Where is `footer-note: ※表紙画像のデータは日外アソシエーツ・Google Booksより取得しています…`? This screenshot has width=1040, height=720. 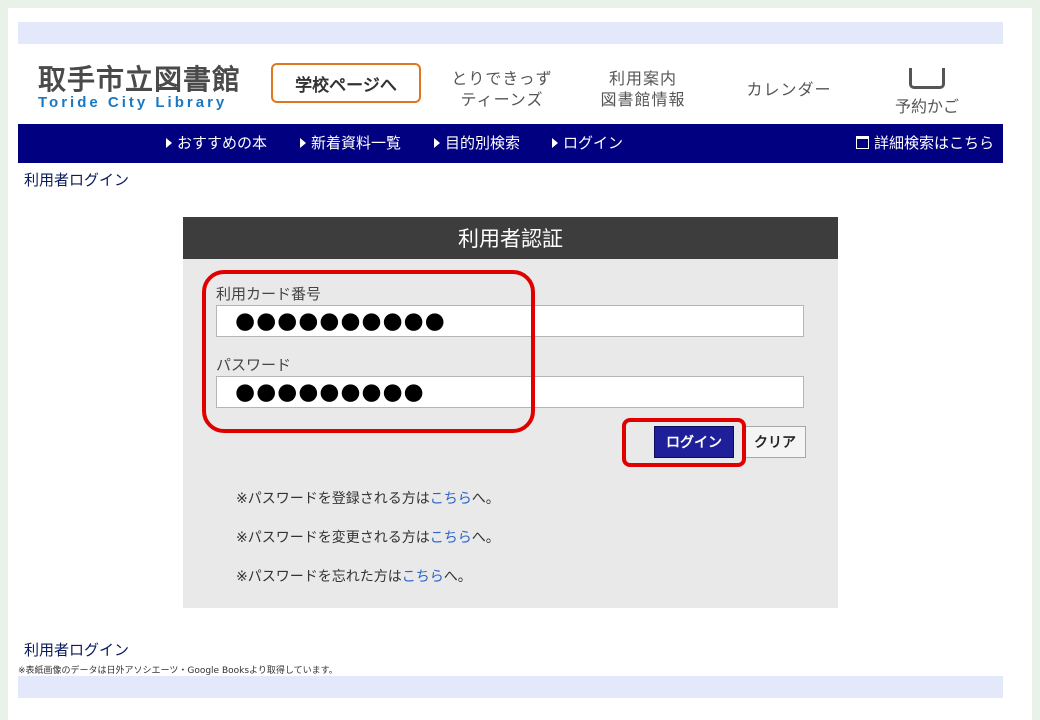
footer-note: ※表紙画像のデータは日外アソシエーツ・Google Booksより取得しています… is located at coordinates (178, 671).